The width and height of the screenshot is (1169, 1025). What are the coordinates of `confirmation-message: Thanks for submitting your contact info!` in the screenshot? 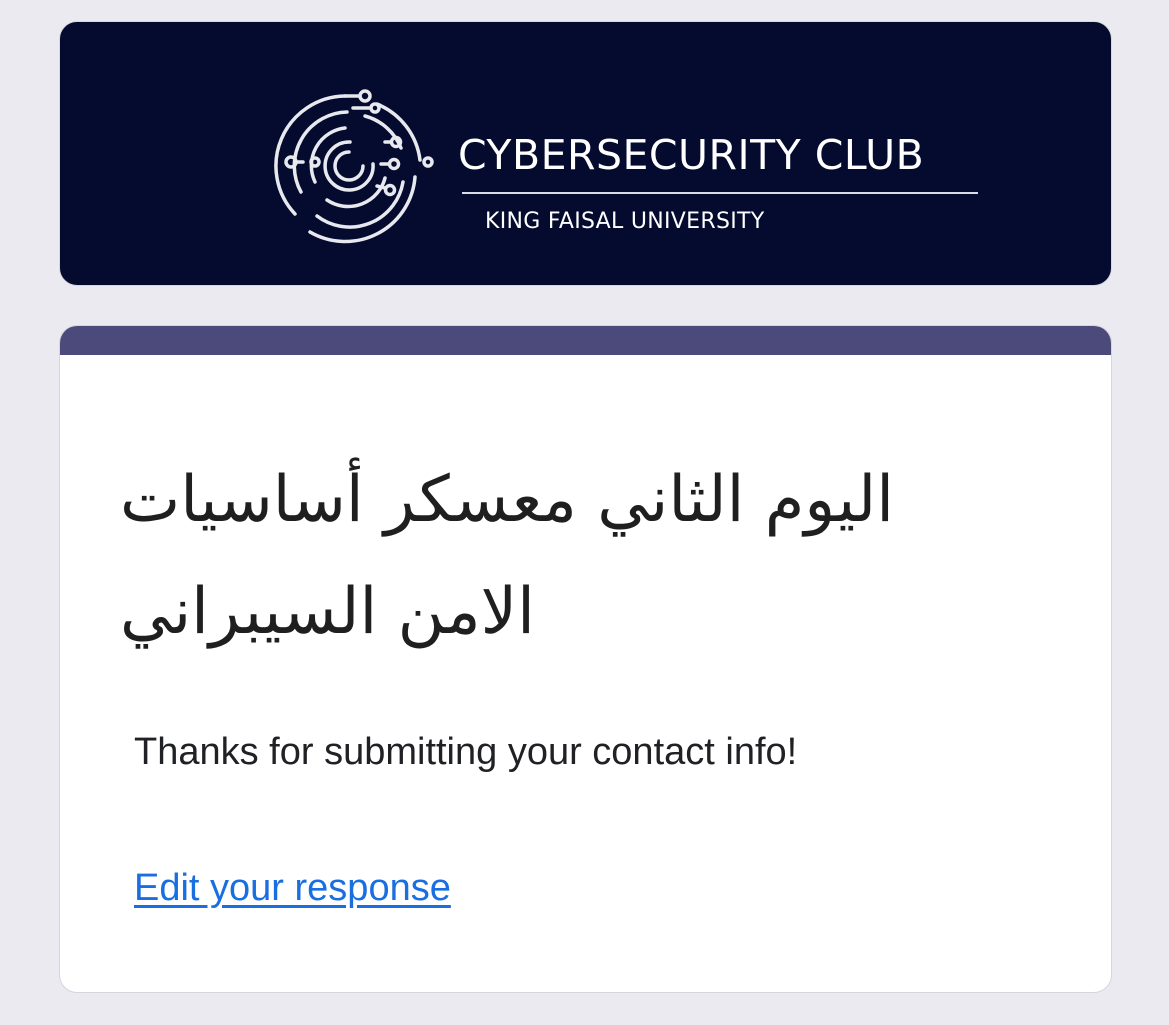 It's located at (466, 752).